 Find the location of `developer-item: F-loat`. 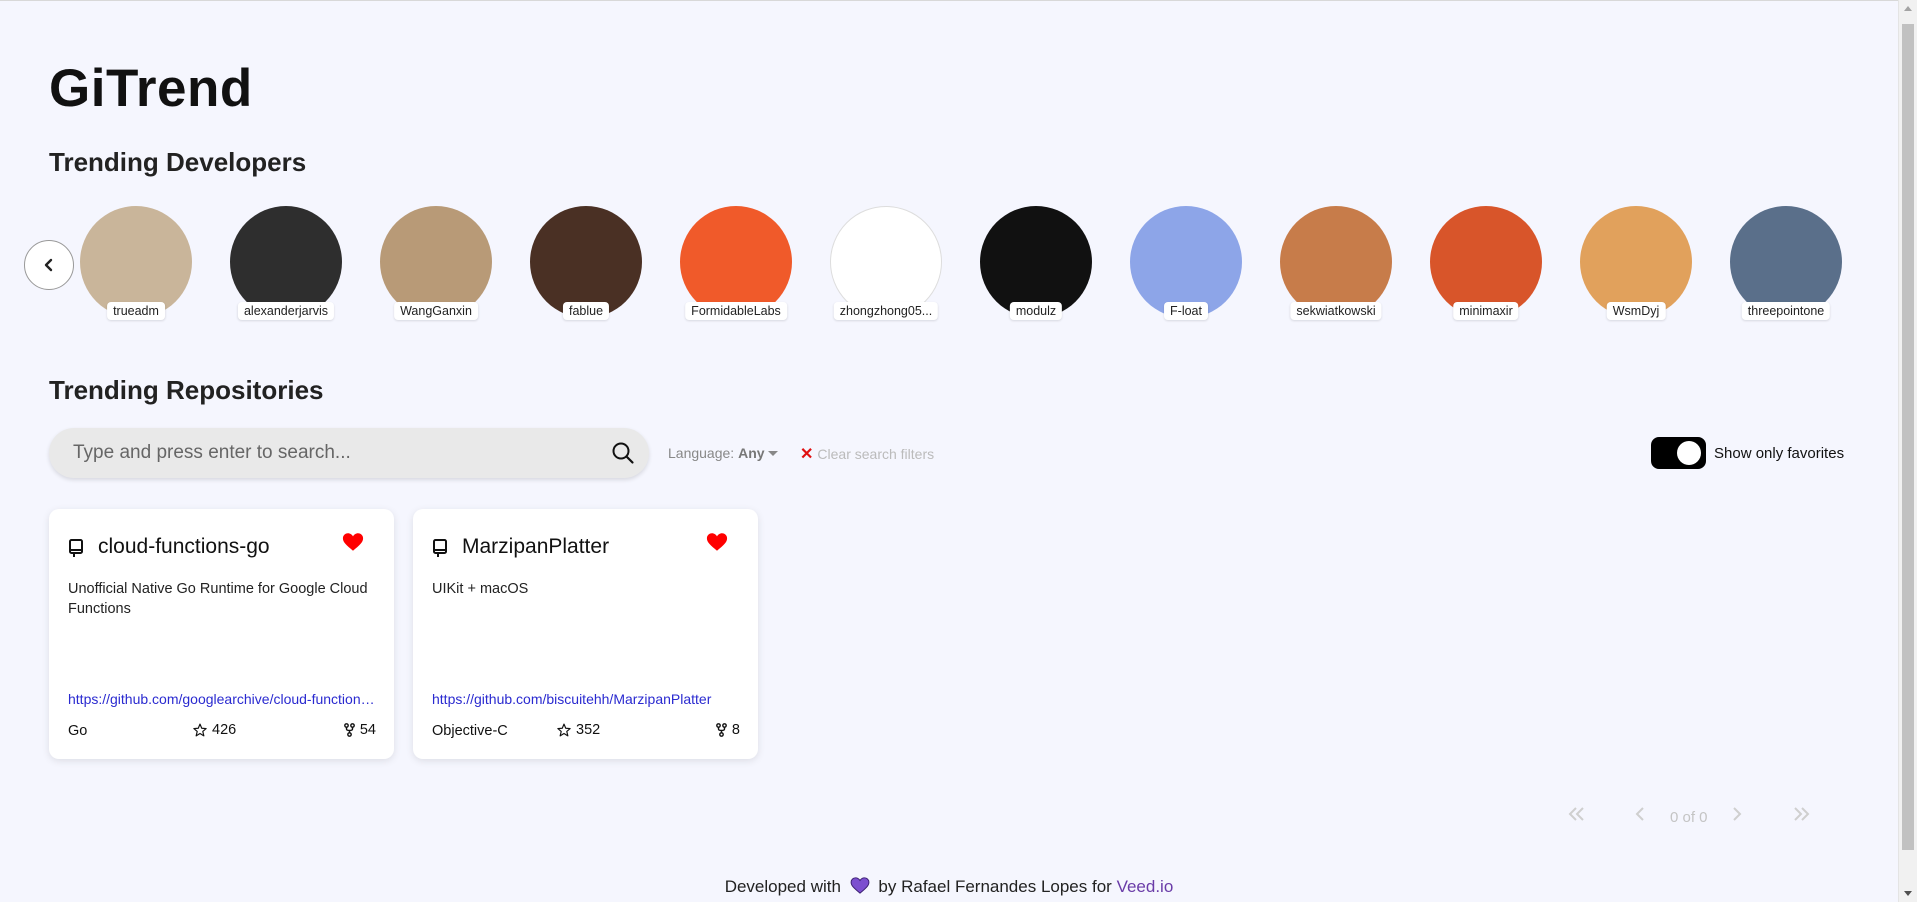

developer-item: F-loat is located at coordinates (1186, 264).